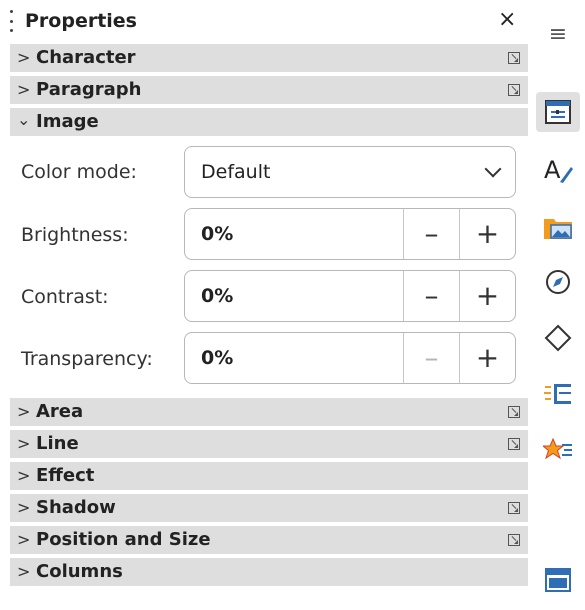  What do you see at coordinates (60, 411) in the screenshot?
I see `section-label: Area` at bounding box center [60, 411].